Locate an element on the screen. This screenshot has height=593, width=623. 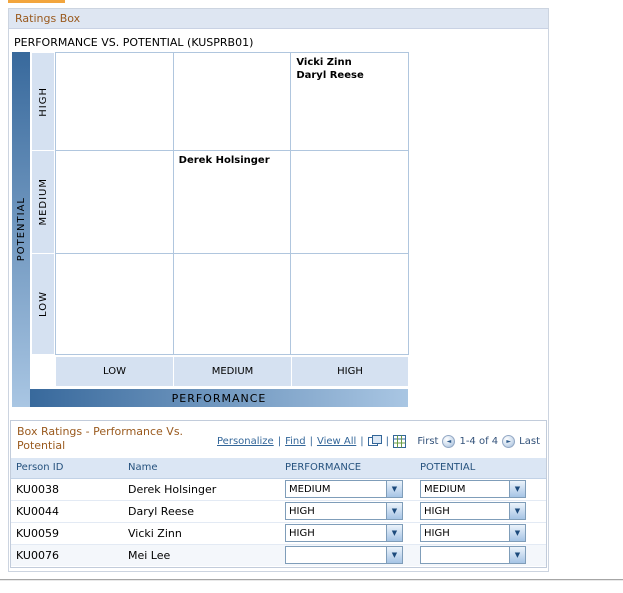
performance-cell: ▼ is located at coordinates (347, 555).